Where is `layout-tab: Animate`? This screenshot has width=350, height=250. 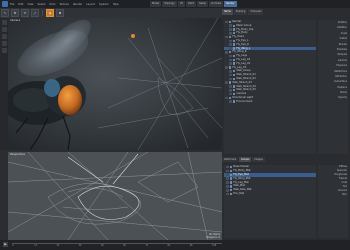 layout-tab: Animate is located at coordinates (216, 4).